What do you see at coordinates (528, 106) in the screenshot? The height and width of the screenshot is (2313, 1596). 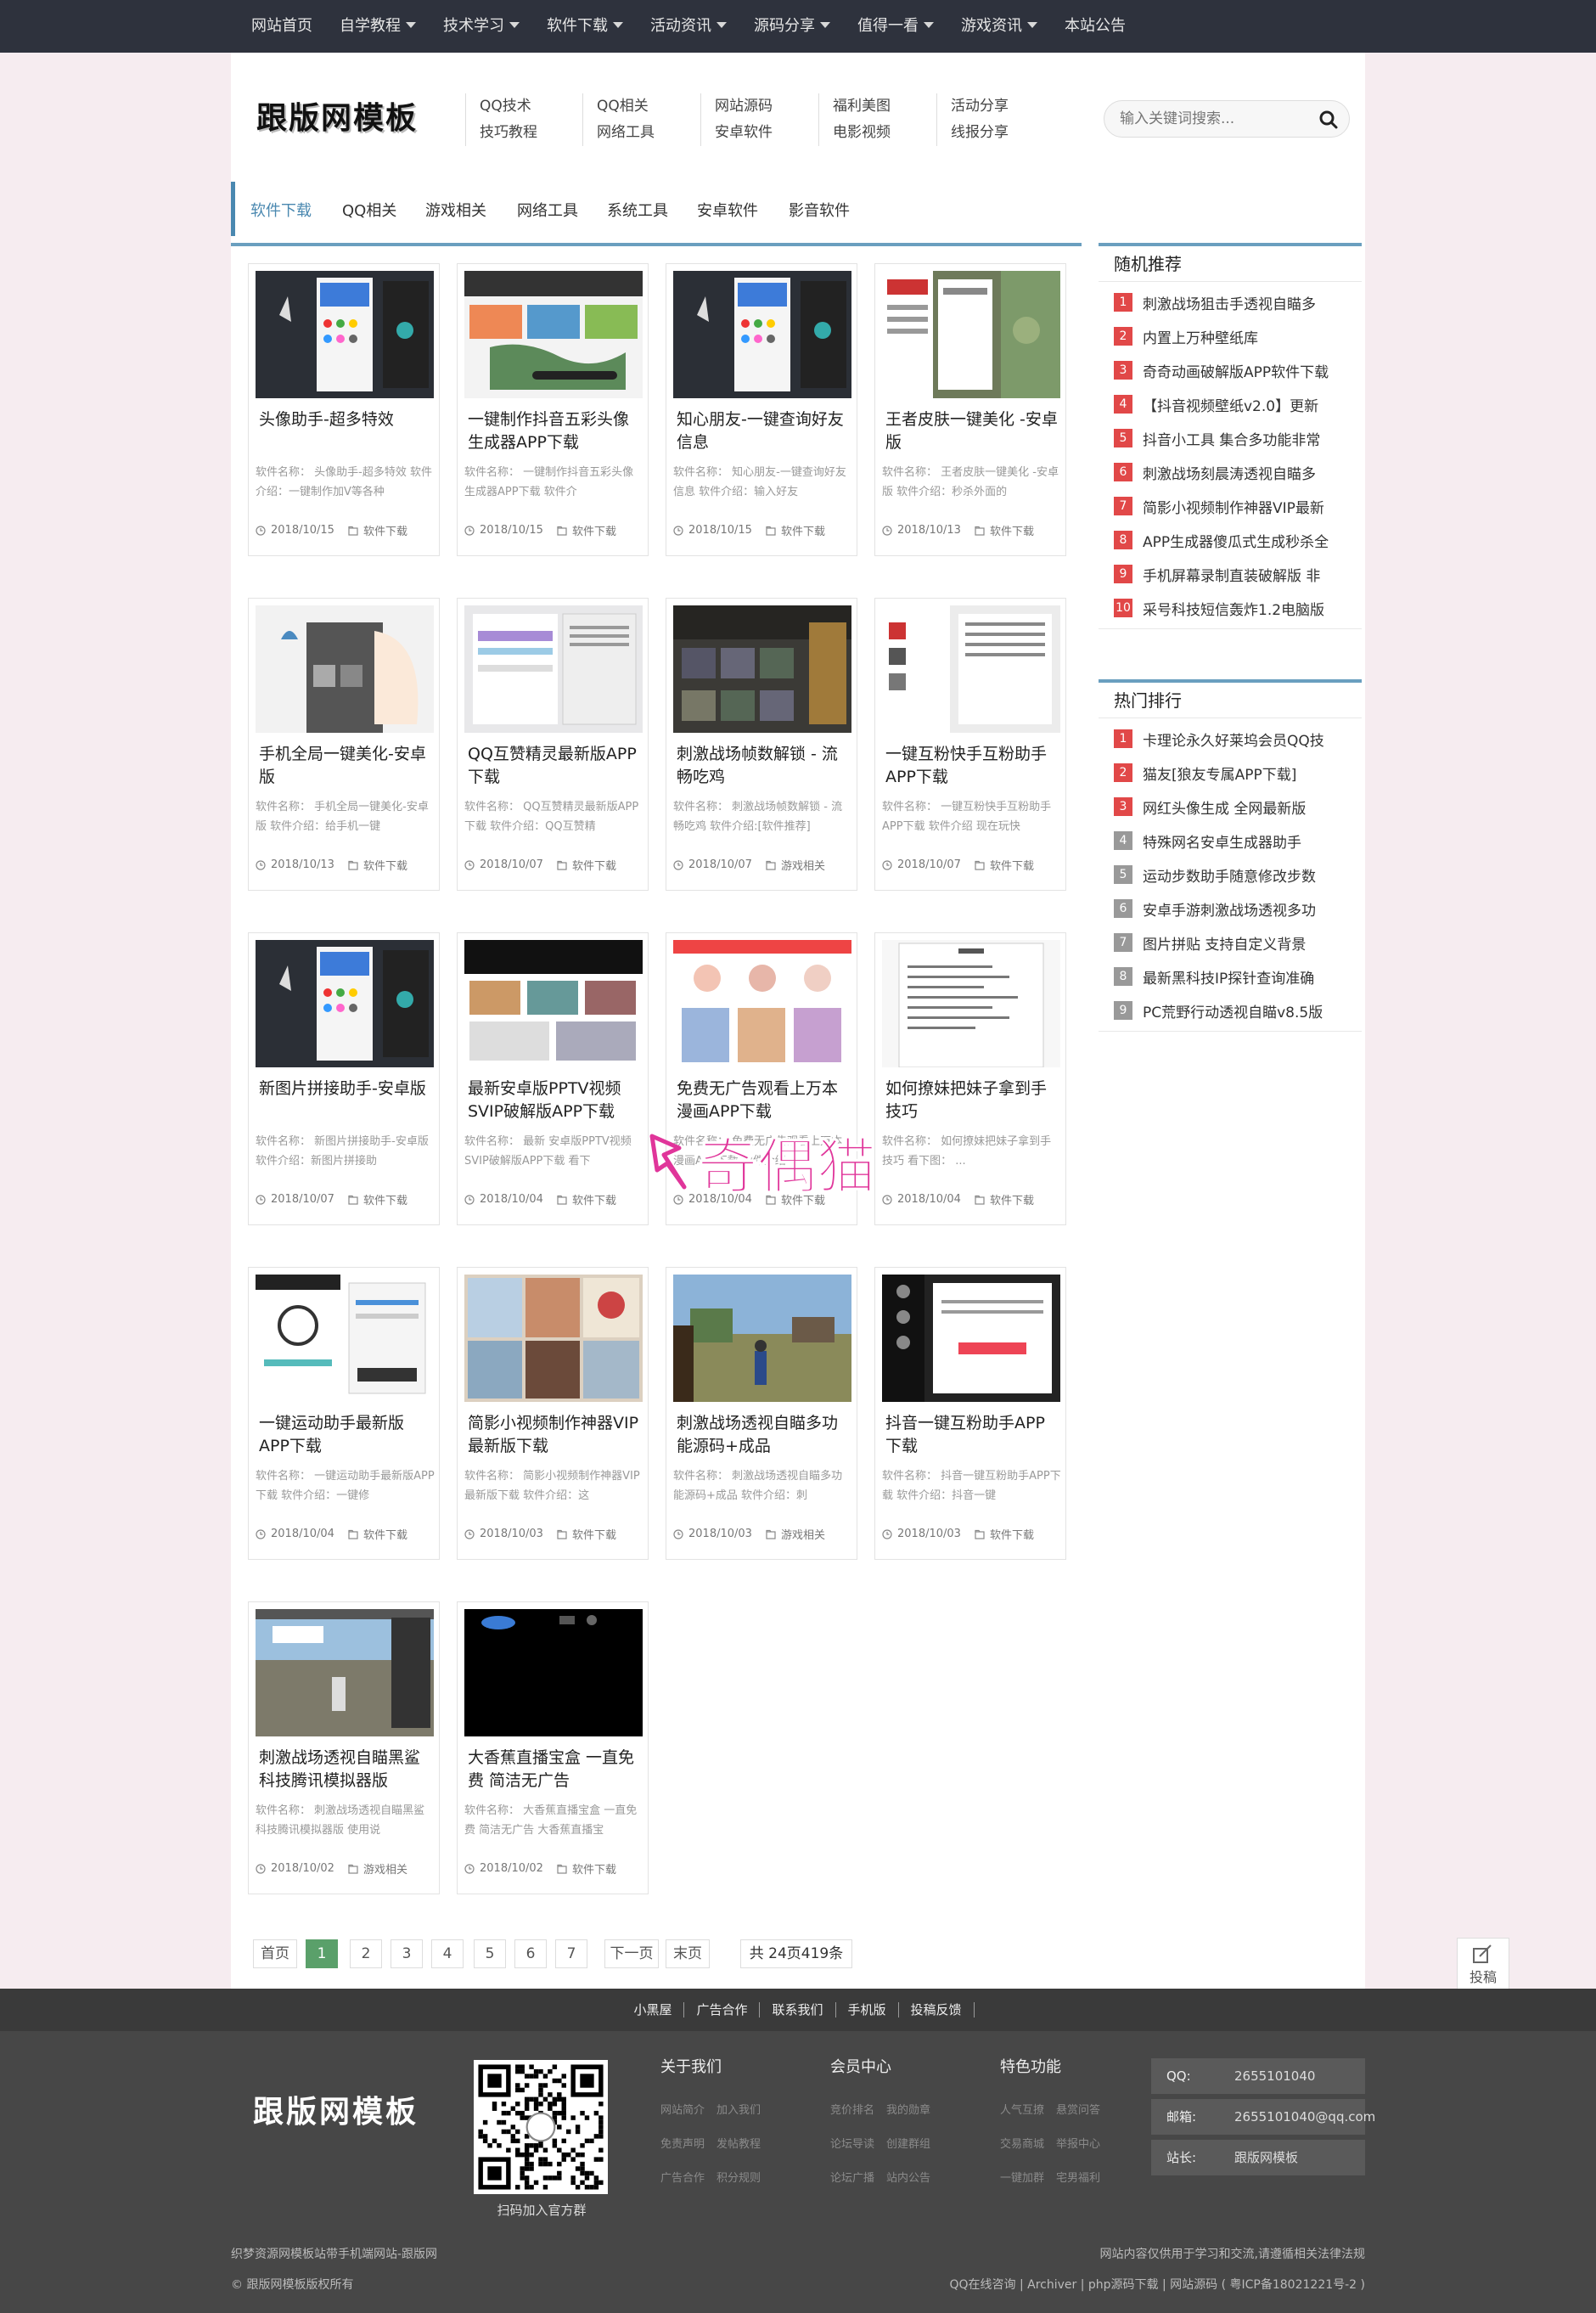 I see `header-link: QQ技术` at bounding box center [528, 106].